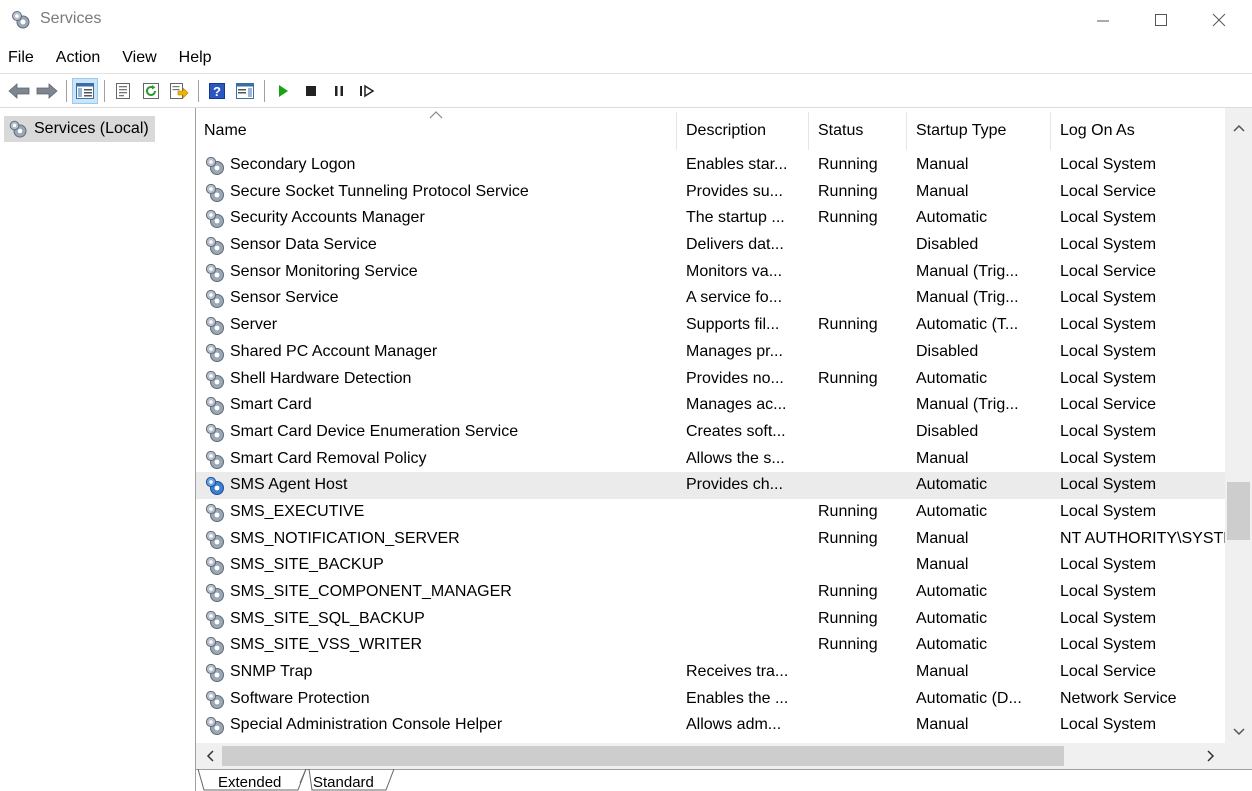 The width and height of the screenshot is (1252, 791). What do you see at coordinates (225, 131) in the screenshot?
I see `column-header-name: Name` at bounding box center [225, 131].